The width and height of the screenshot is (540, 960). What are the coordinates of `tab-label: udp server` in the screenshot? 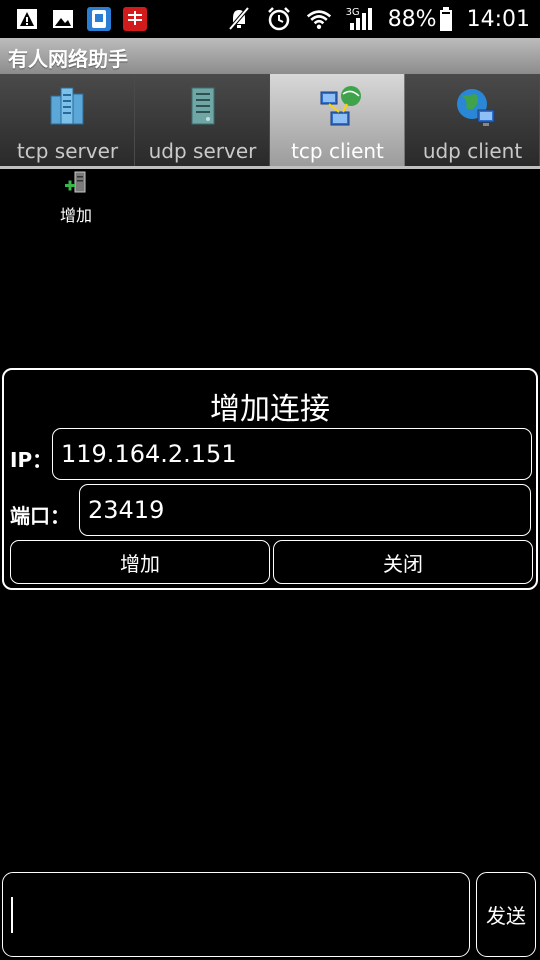 It's located at (202, 151).